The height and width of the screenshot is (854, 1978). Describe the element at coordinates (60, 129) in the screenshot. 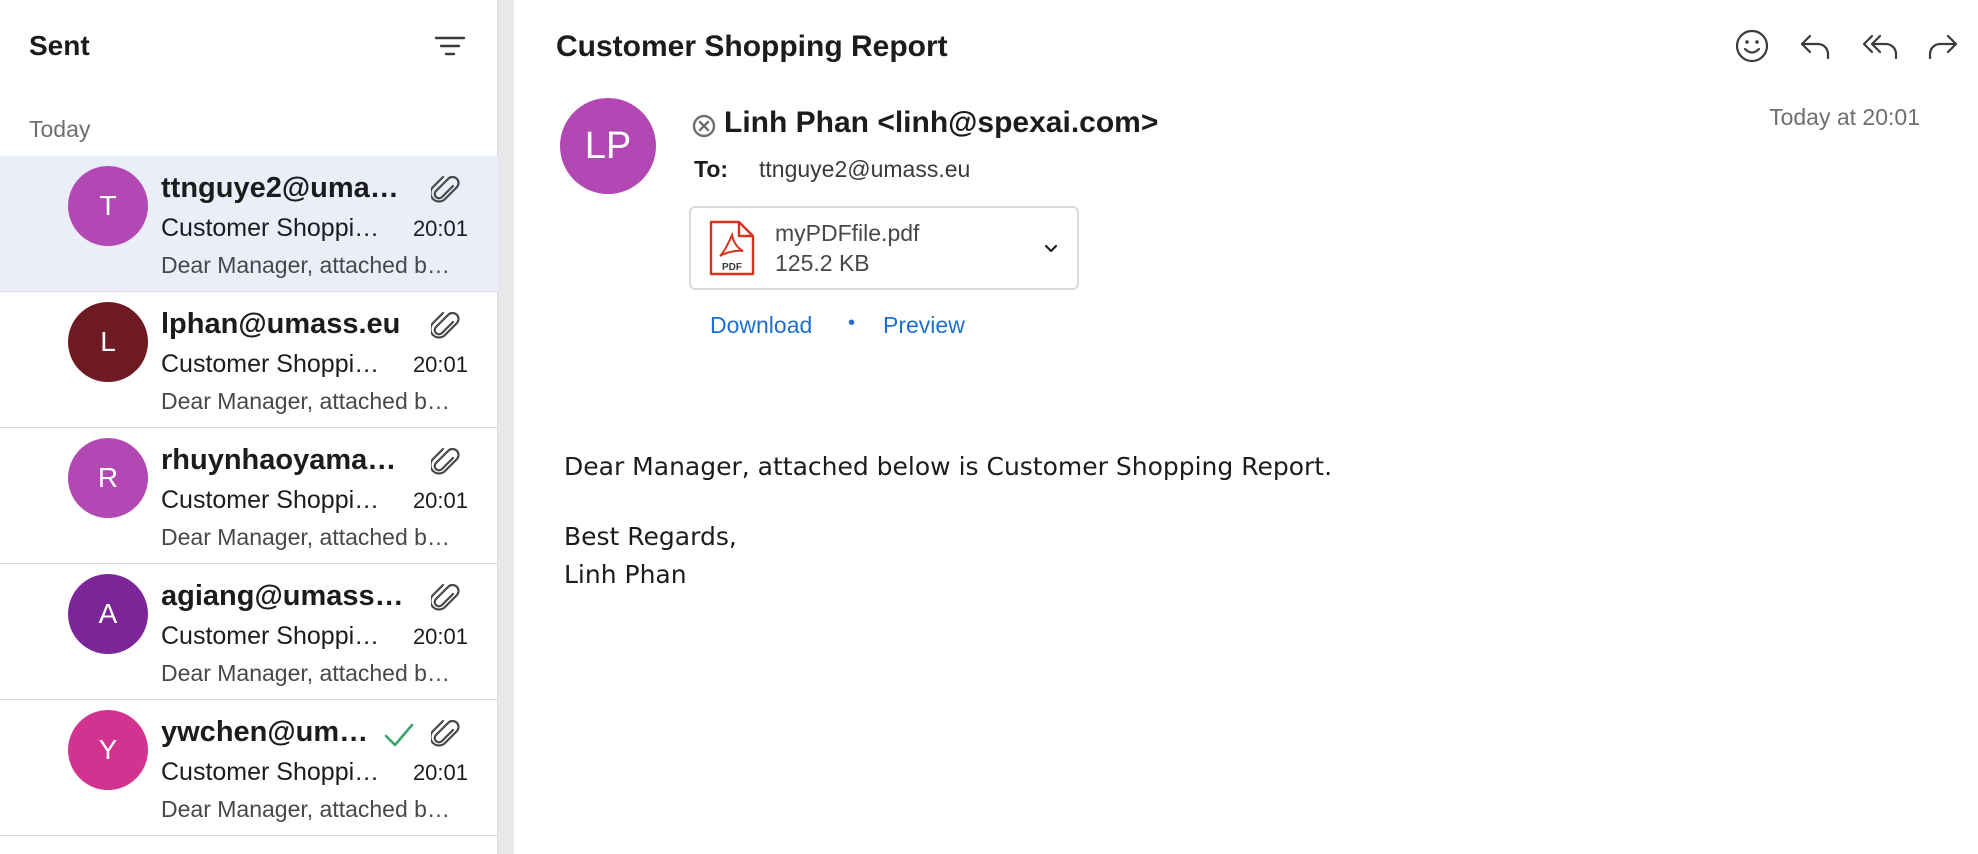

I see `section-header-today: Today` at that location.